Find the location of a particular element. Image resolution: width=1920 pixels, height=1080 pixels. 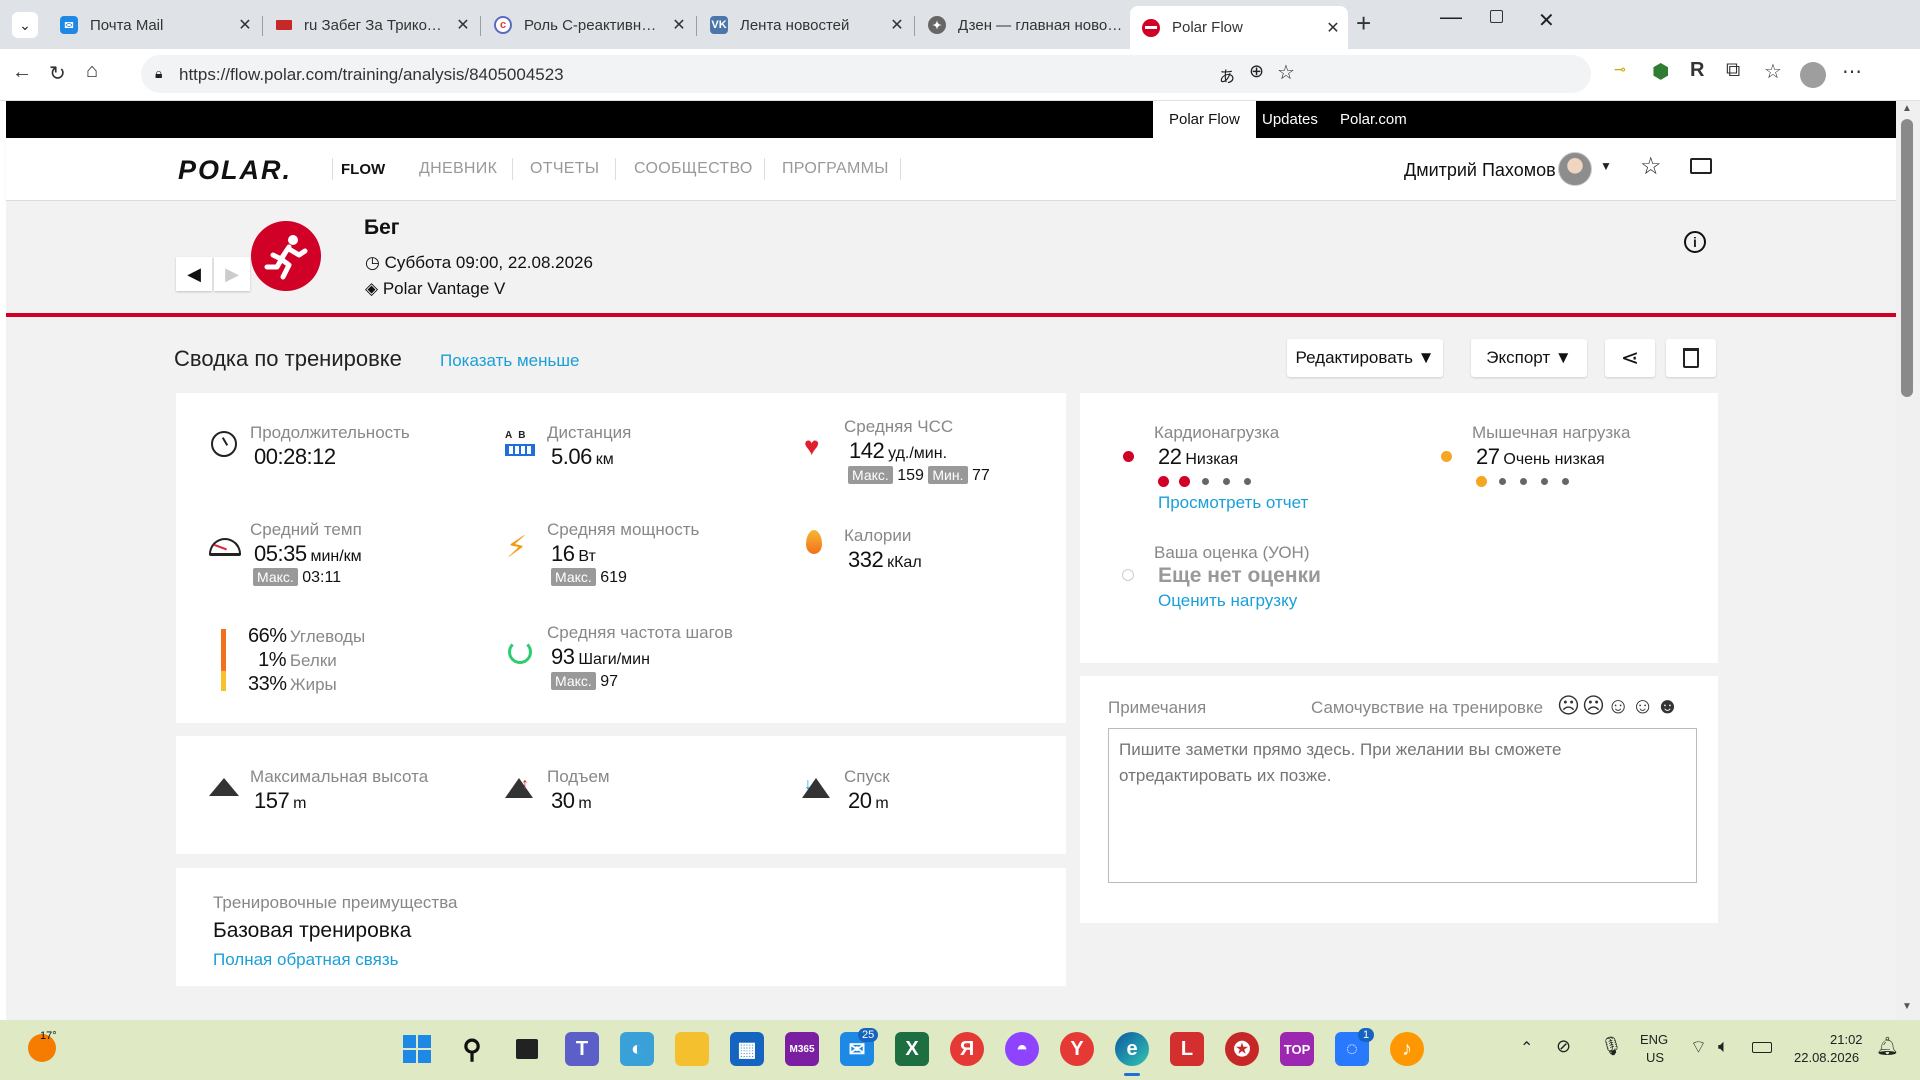

distance-value-row: 5.06 км is located at coordinates (582, 457).